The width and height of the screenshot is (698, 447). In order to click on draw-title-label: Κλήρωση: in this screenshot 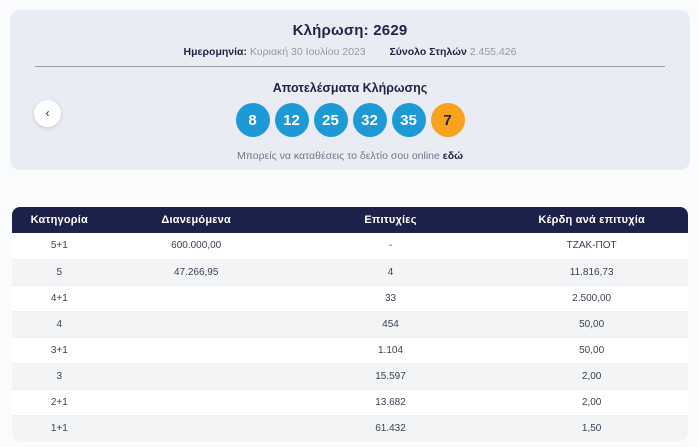, I will do `click(330, 30)`.